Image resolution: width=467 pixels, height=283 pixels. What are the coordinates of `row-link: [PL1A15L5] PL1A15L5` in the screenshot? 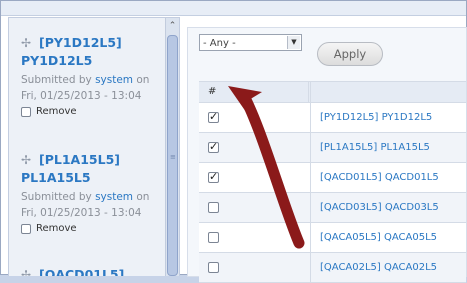 It's located at (375, 147).